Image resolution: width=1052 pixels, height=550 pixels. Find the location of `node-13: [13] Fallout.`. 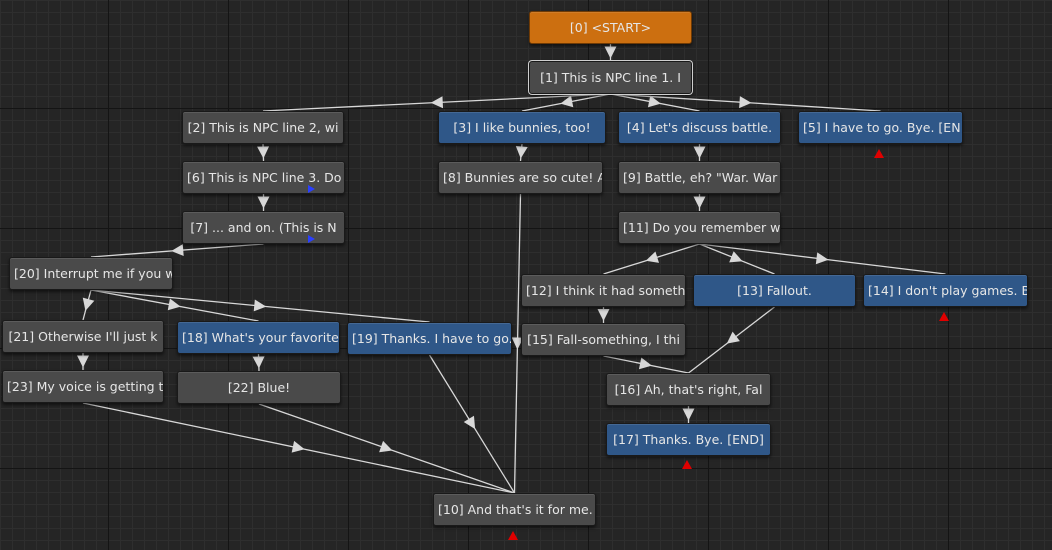

node-13: [13] Fallout. is located at coordinates (774, 290).